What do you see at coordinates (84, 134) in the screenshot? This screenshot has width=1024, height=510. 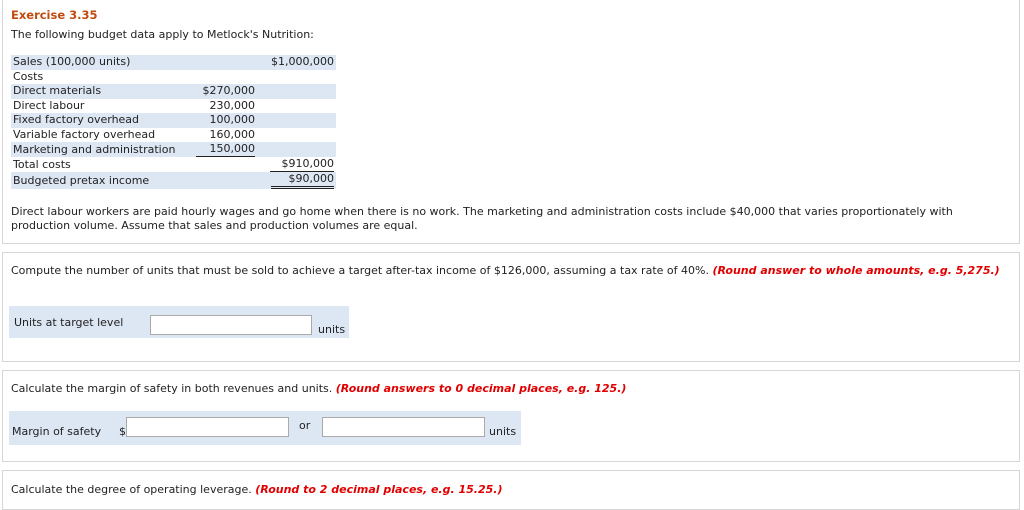 I see `row-label: Variable factory overhead` at bounding box center [84, 134].